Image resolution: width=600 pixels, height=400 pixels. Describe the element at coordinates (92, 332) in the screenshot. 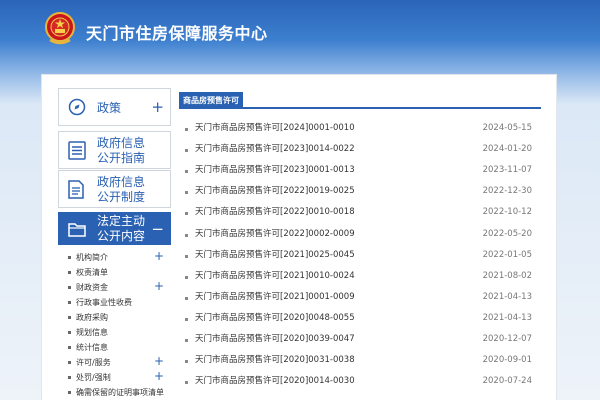

I see `sub-item-label: 规划信息` at that location.